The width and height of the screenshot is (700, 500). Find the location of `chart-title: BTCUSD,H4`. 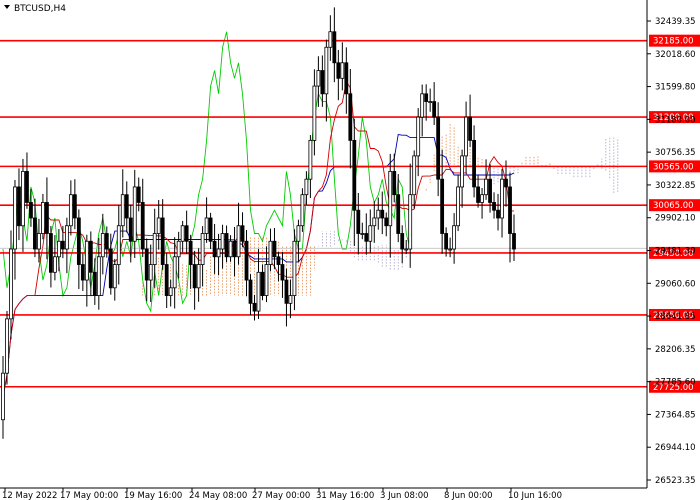

chart-title: BTCUSD,H4 is located at coordinates (40, 9).